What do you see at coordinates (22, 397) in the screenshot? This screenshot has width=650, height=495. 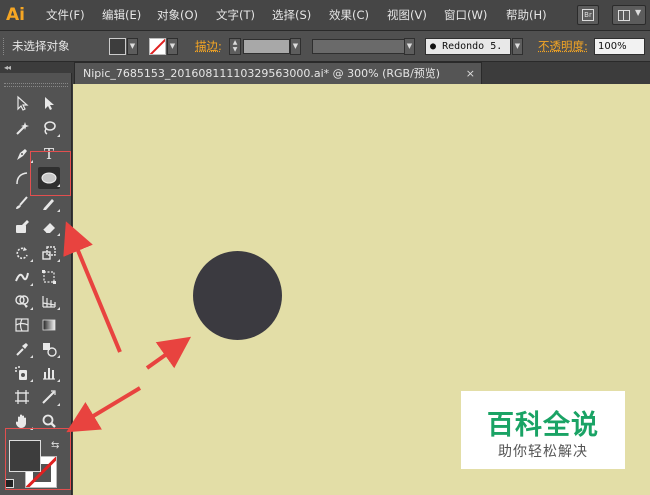 I see `artboard-tool-icon` at bounding box center [22, 397].